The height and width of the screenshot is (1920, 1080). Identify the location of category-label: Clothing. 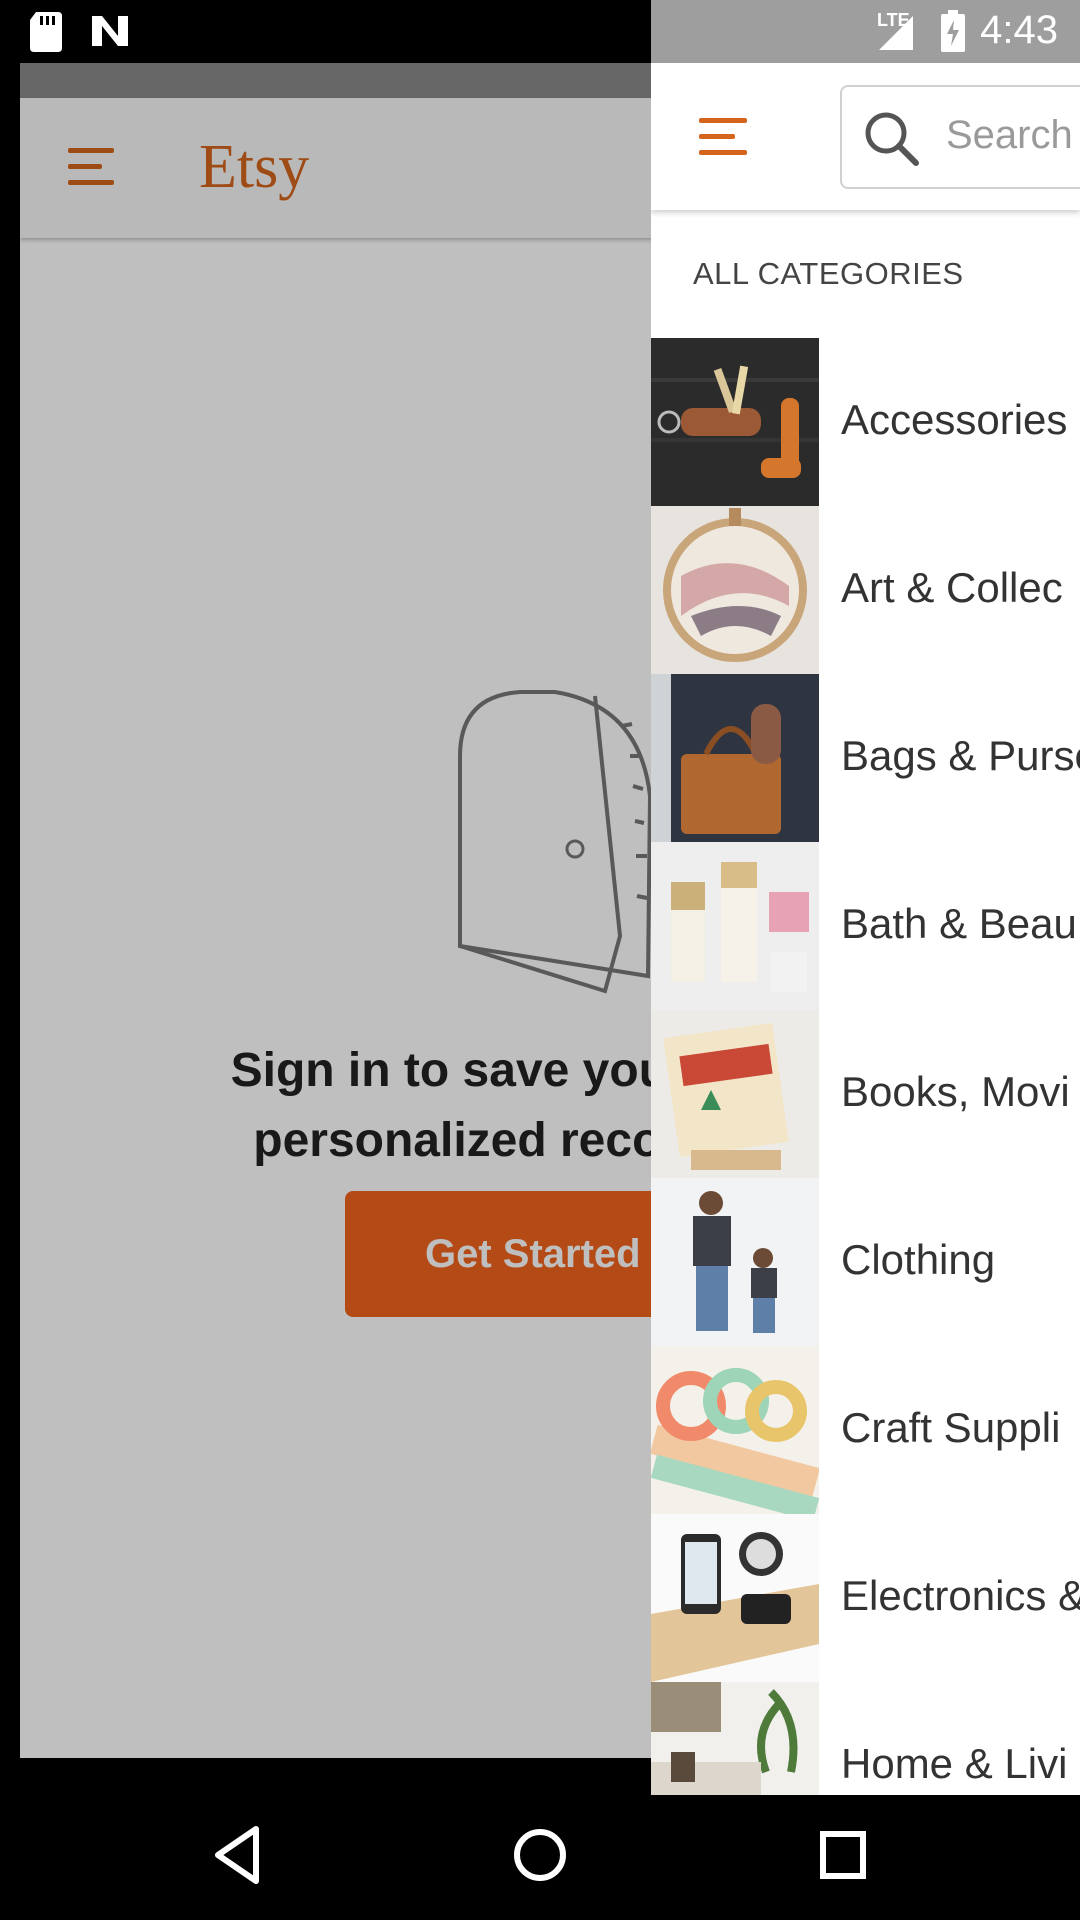
(918, 1259).